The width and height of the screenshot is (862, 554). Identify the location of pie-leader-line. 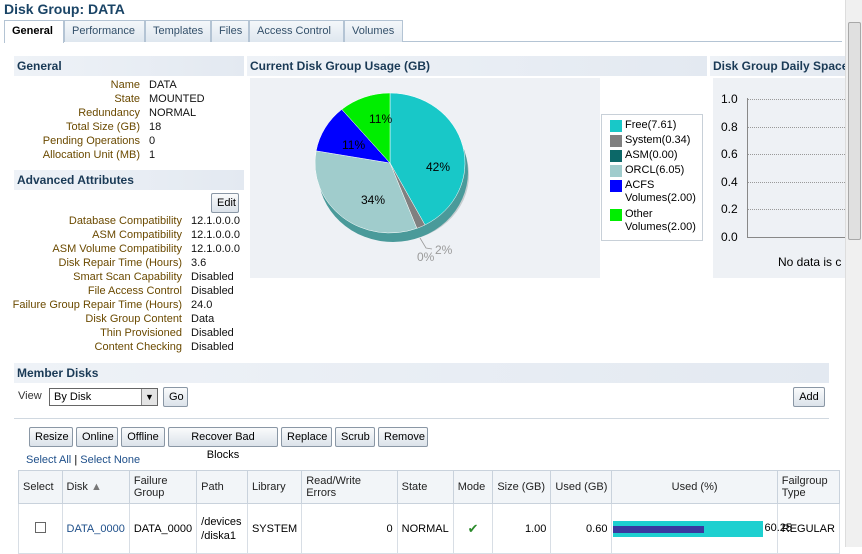
(426, 243).